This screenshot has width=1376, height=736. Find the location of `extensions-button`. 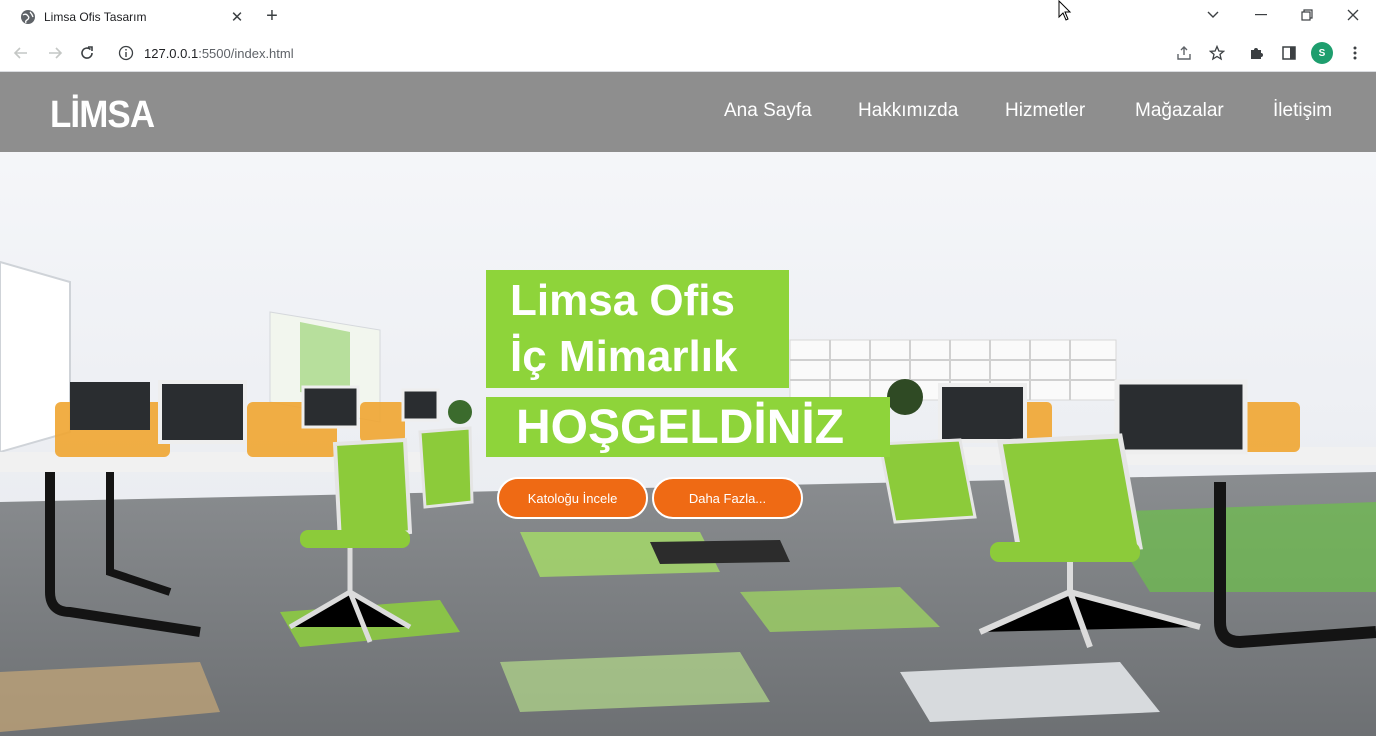

extensions-button is located at coordinates (1257, 53).